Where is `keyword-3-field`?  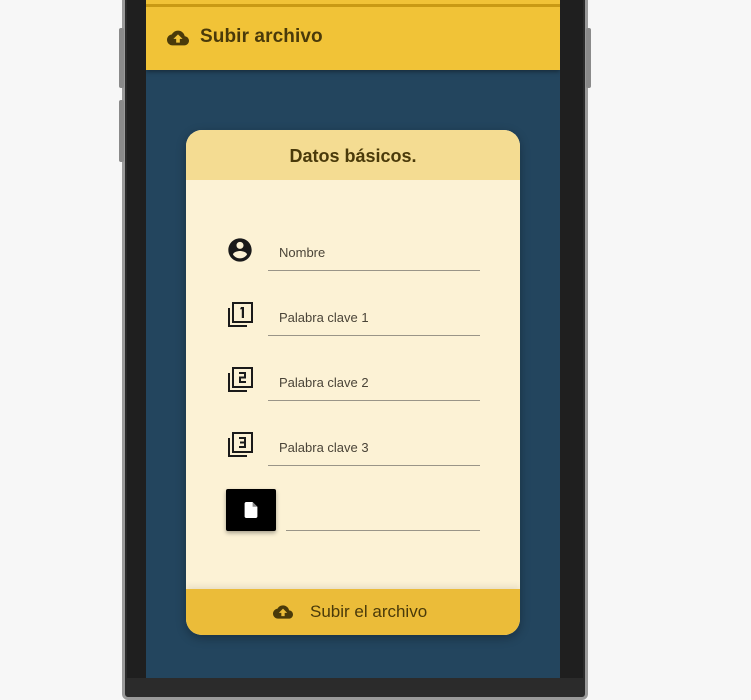 keyword-3-field is located at coordinates (374, 448).